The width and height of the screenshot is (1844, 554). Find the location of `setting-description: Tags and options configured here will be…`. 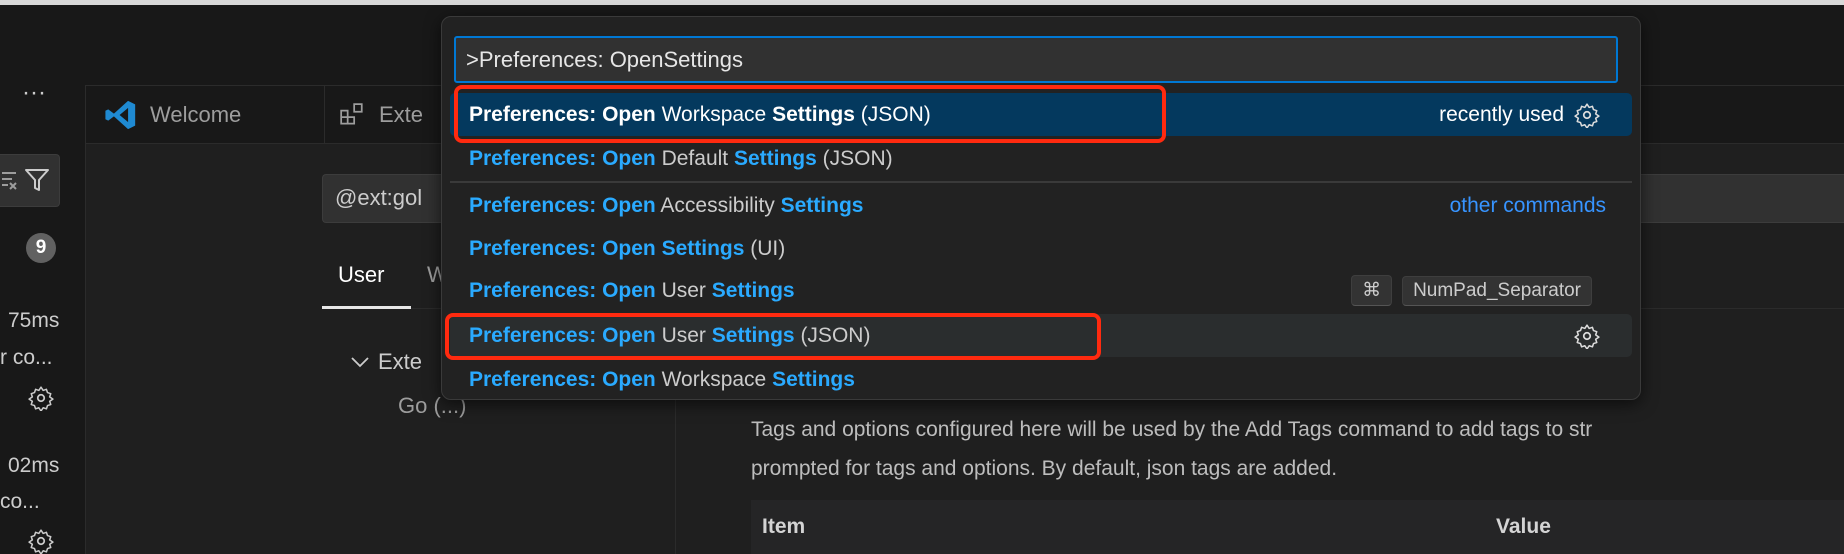

setting-description: Tags and options configured here will be… is located at coordinates (1171, 449).